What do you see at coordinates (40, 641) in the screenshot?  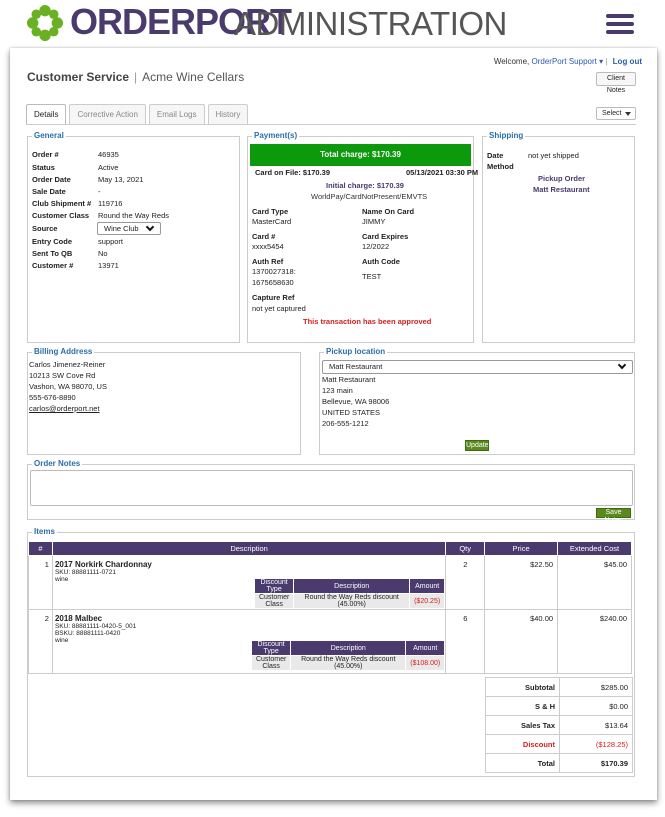 I see `item-num: 2` at bounding box center [40, 641].